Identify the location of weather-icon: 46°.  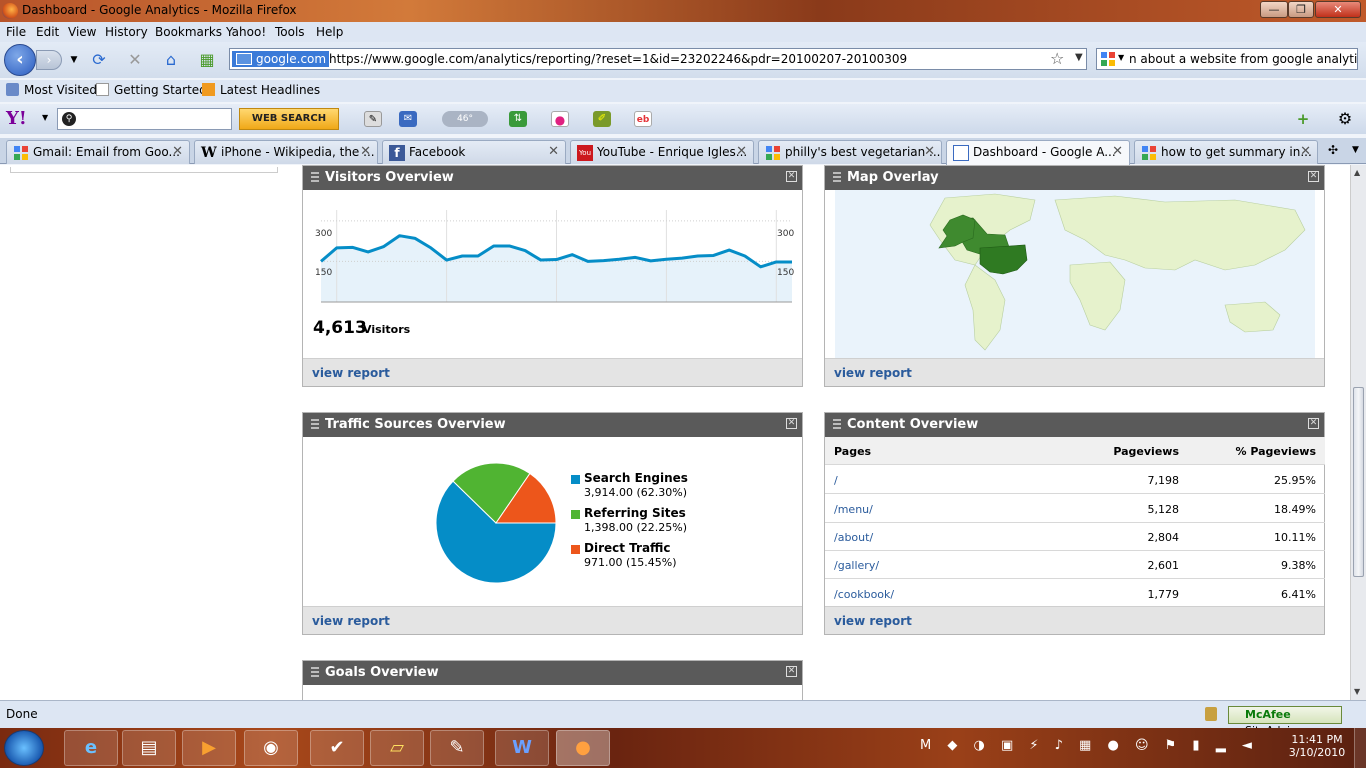
(465, 119).